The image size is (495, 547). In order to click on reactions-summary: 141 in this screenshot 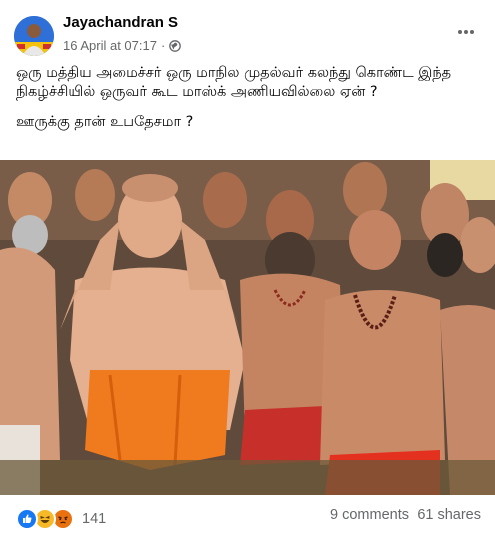, I will do `click(61, 519)`.